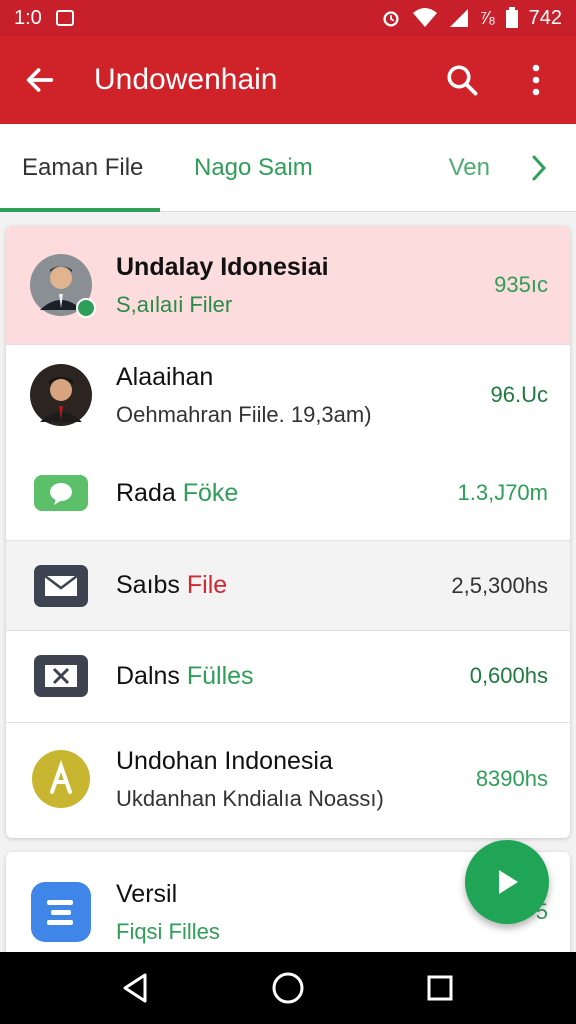 The image size is (576, 1024). Describe the element at coordinates (283, 585) in the screenshot. I see `item-title: Saıbs File` at that location.